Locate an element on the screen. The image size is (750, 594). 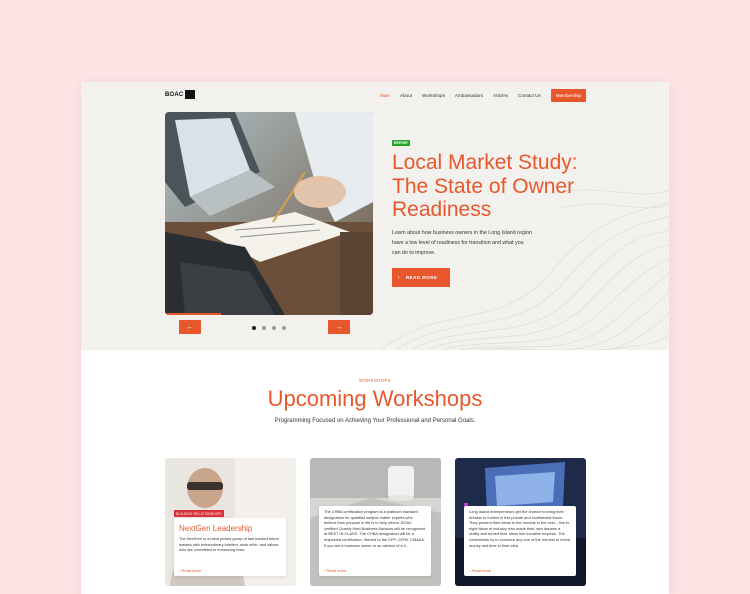
report-badge: REPORT is located at coordinates (401, 143).